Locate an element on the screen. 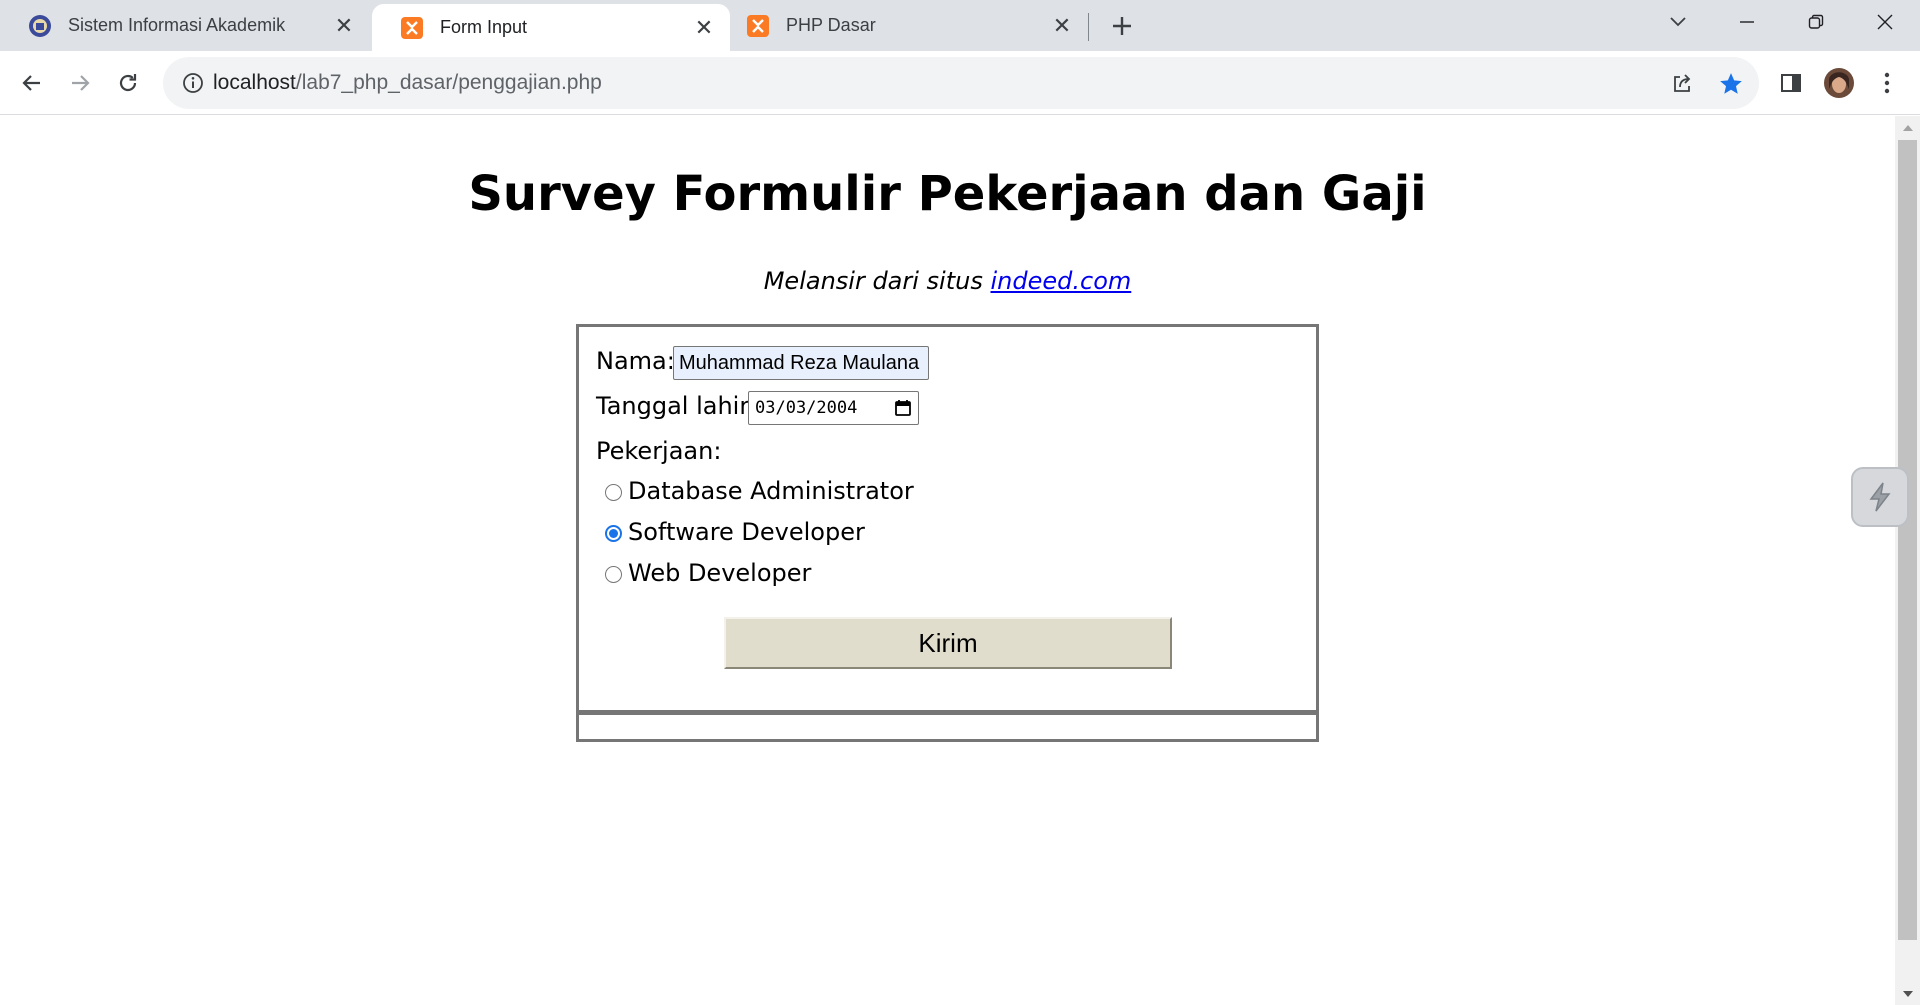  star-filled-icon is located at coordinates (1731, 83).